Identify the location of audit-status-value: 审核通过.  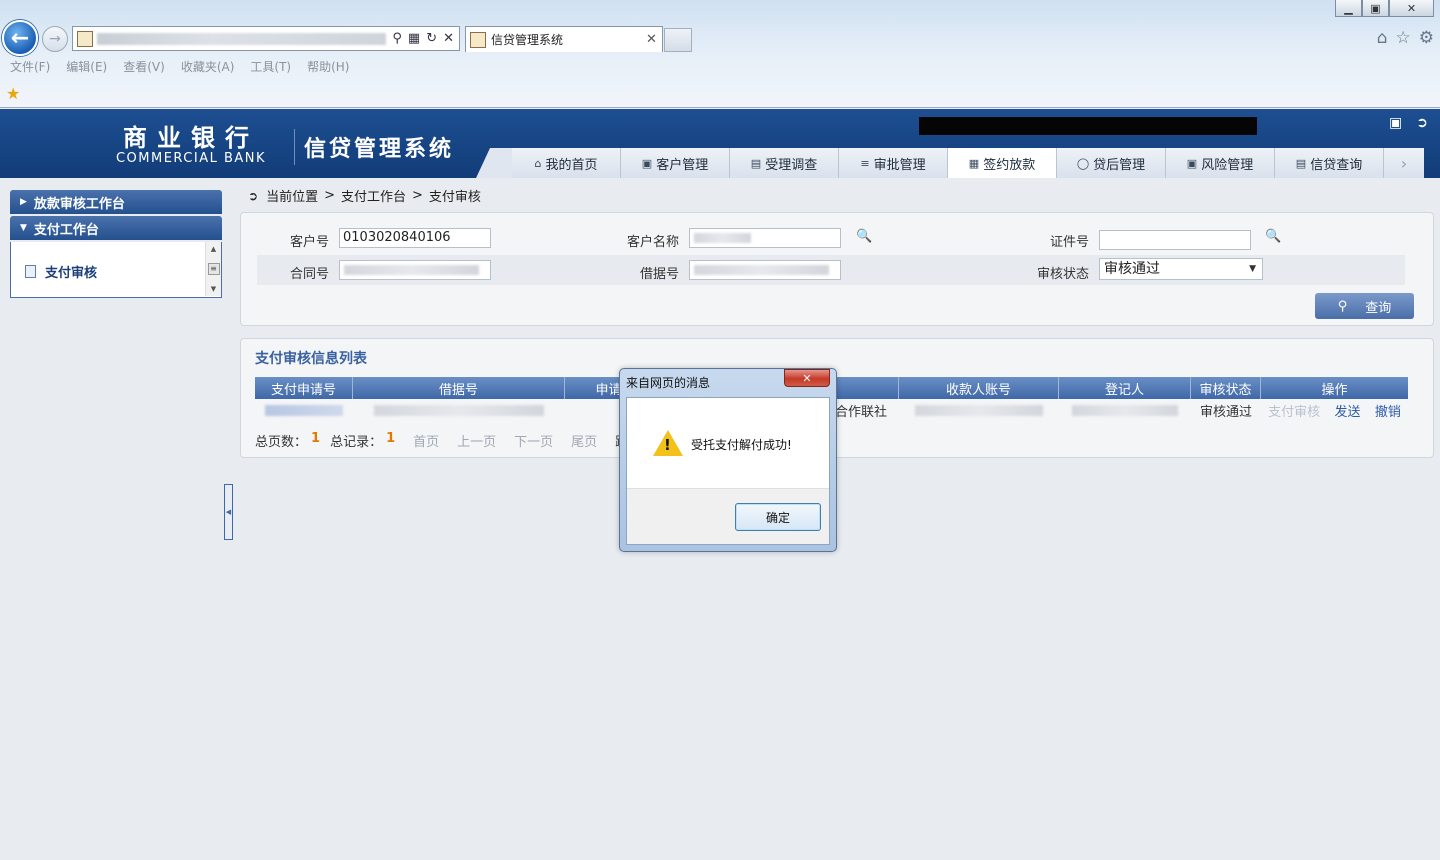
(1132, 269).